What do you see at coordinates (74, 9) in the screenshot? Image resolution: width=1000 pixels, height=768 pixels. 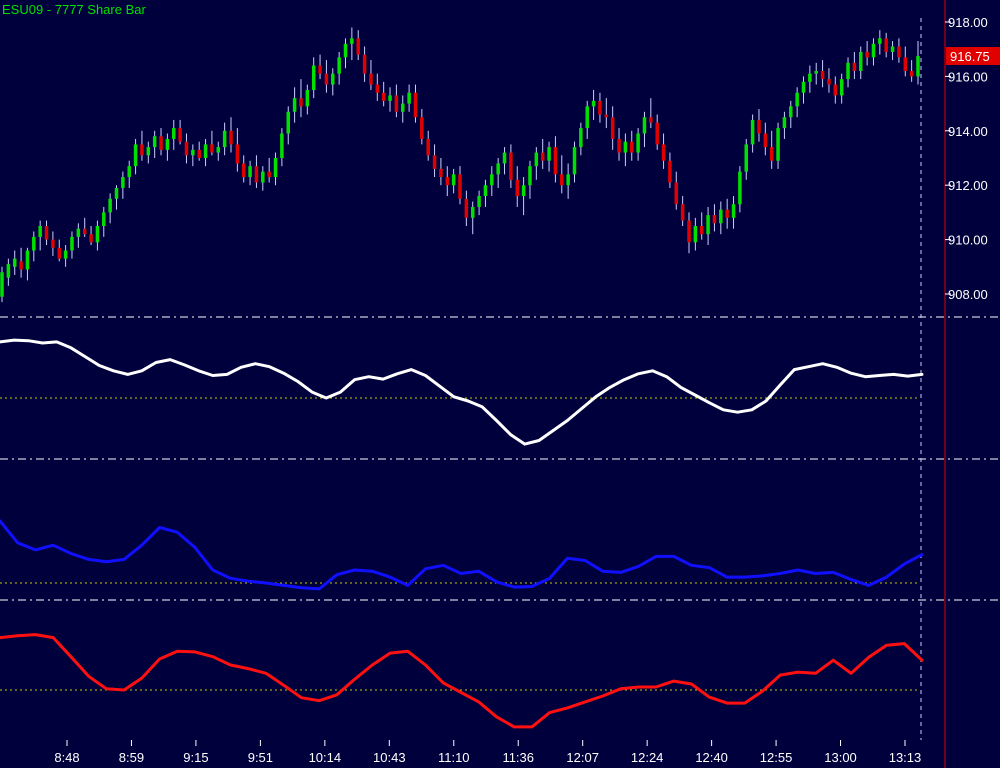 I see `chart-title: ESU09 - 7777 Share Bar` at bounding box center [74, 9].